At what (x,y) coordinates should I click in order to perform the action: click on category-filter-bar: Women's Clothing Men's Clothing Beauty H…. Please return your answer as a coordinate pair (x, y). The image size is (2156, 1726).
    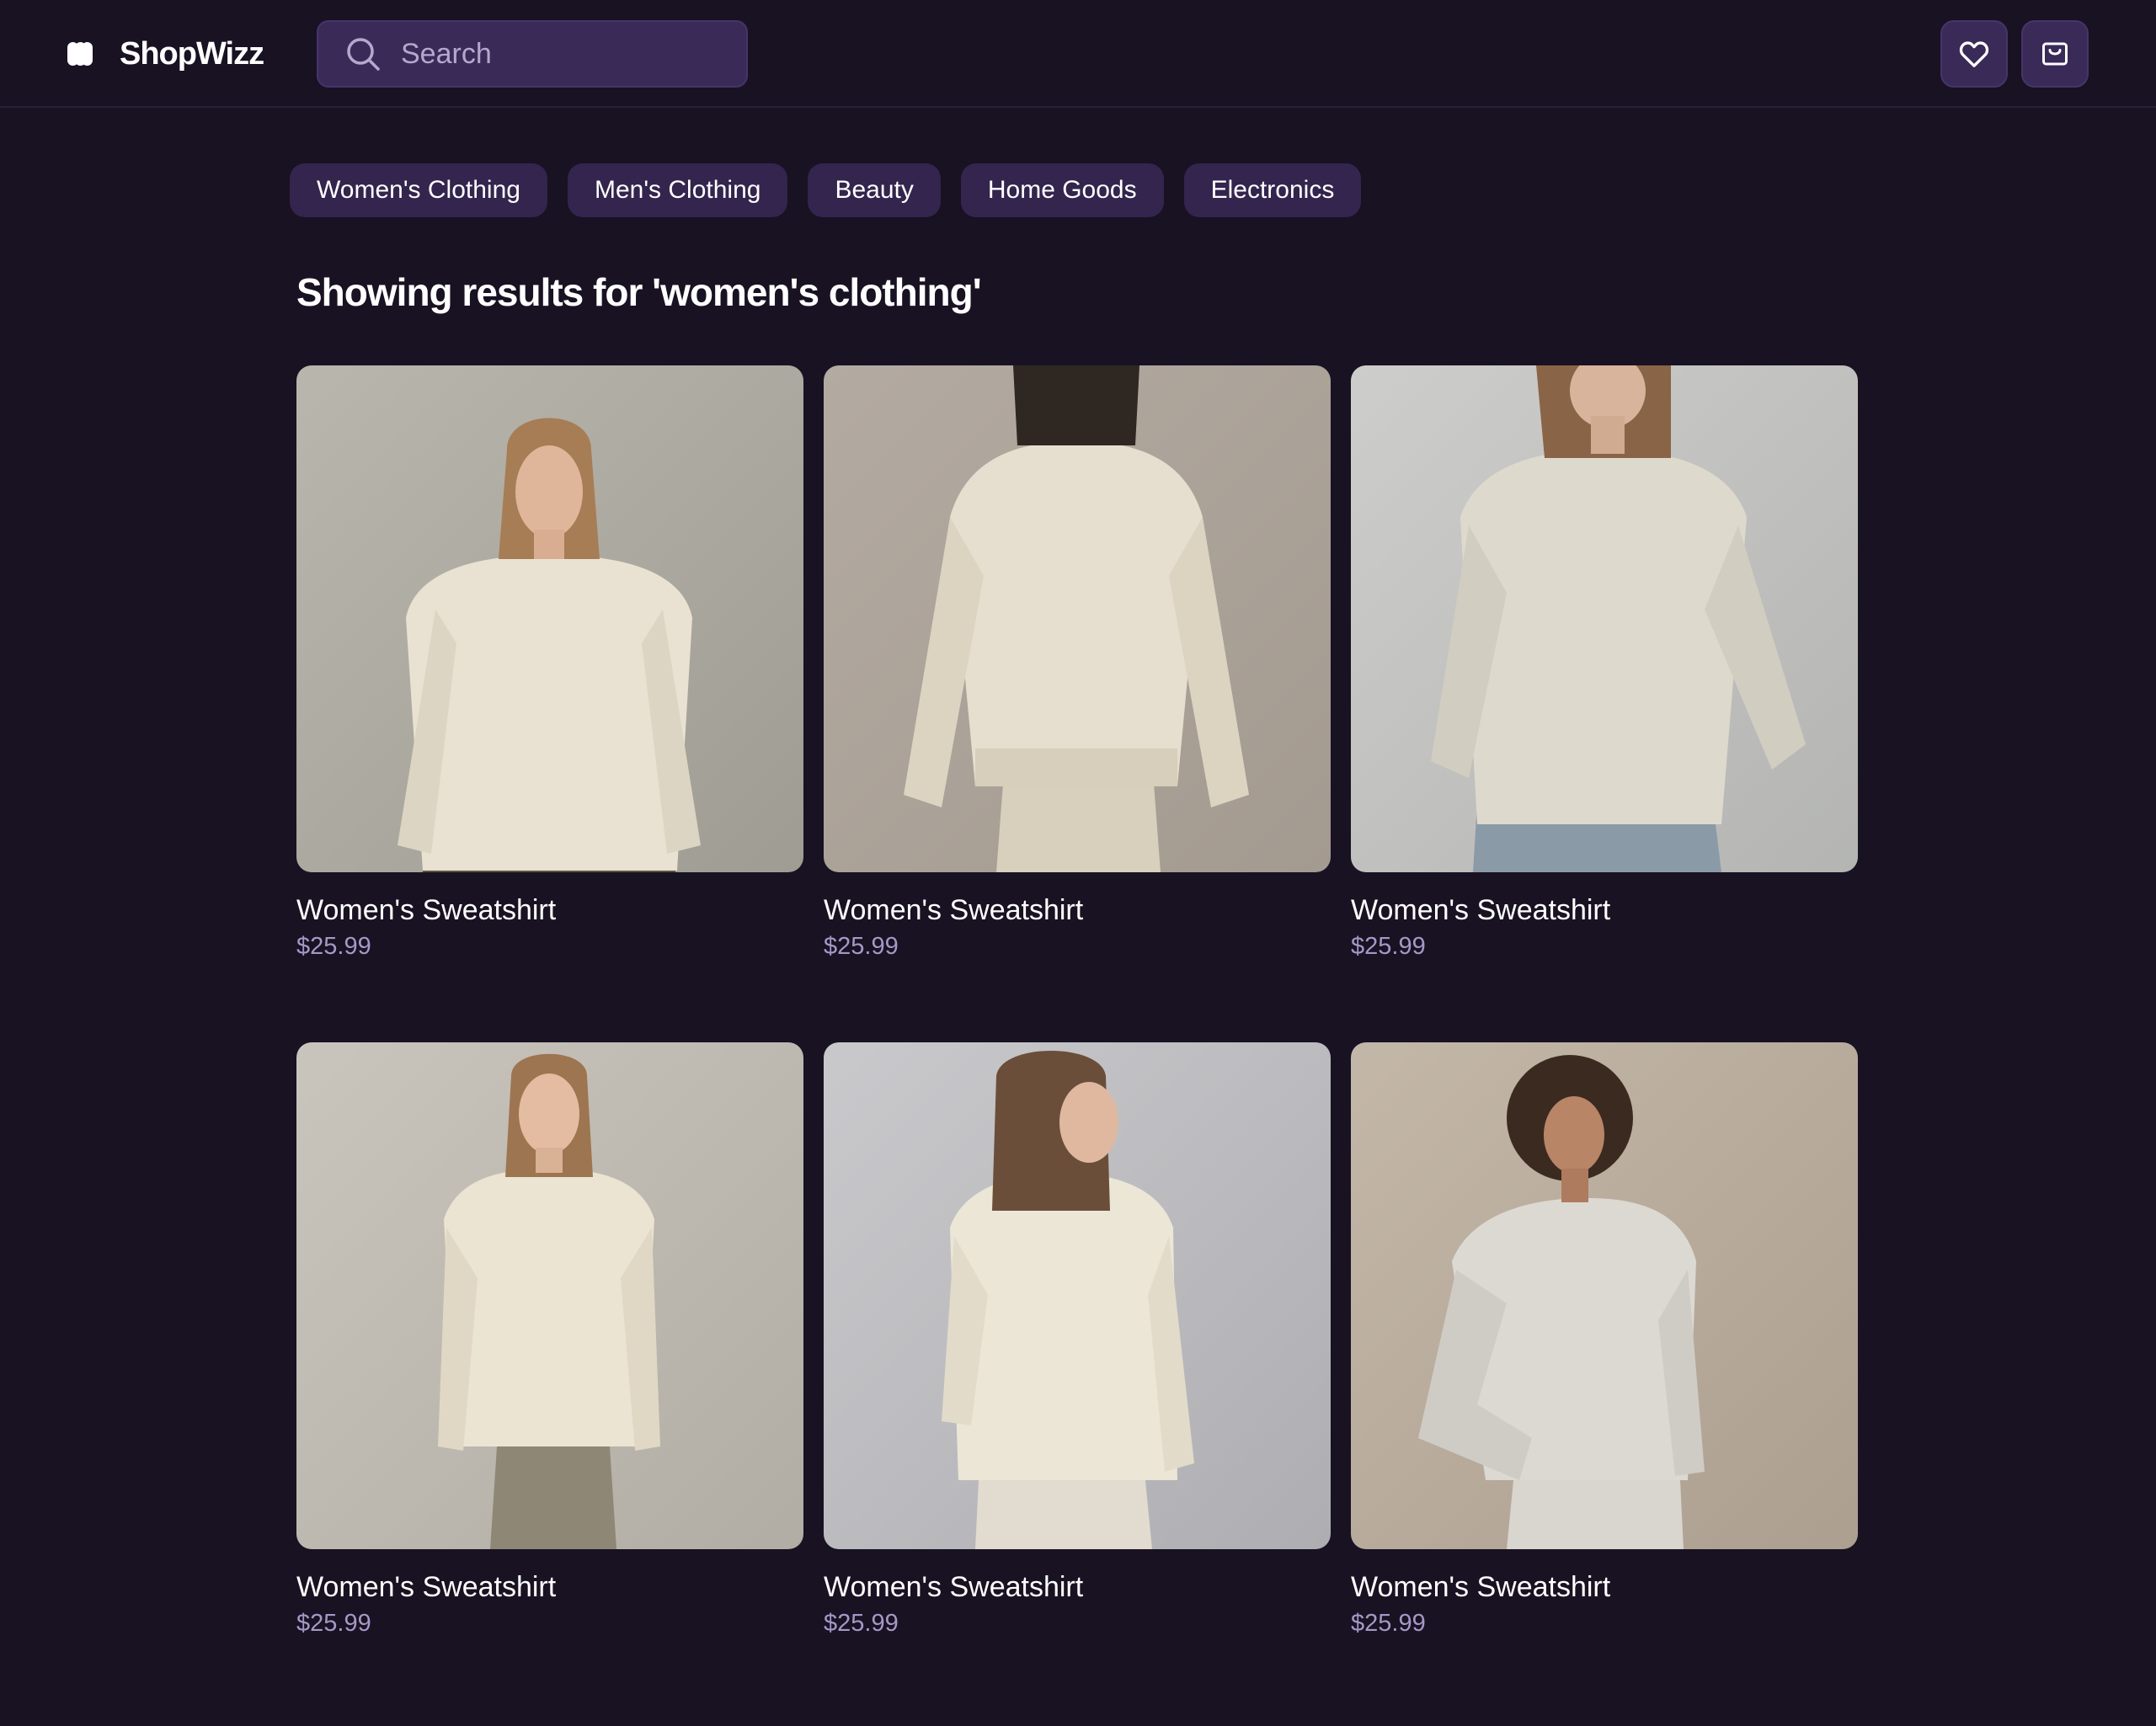
    Looking at the image, I should click on (826, 190).